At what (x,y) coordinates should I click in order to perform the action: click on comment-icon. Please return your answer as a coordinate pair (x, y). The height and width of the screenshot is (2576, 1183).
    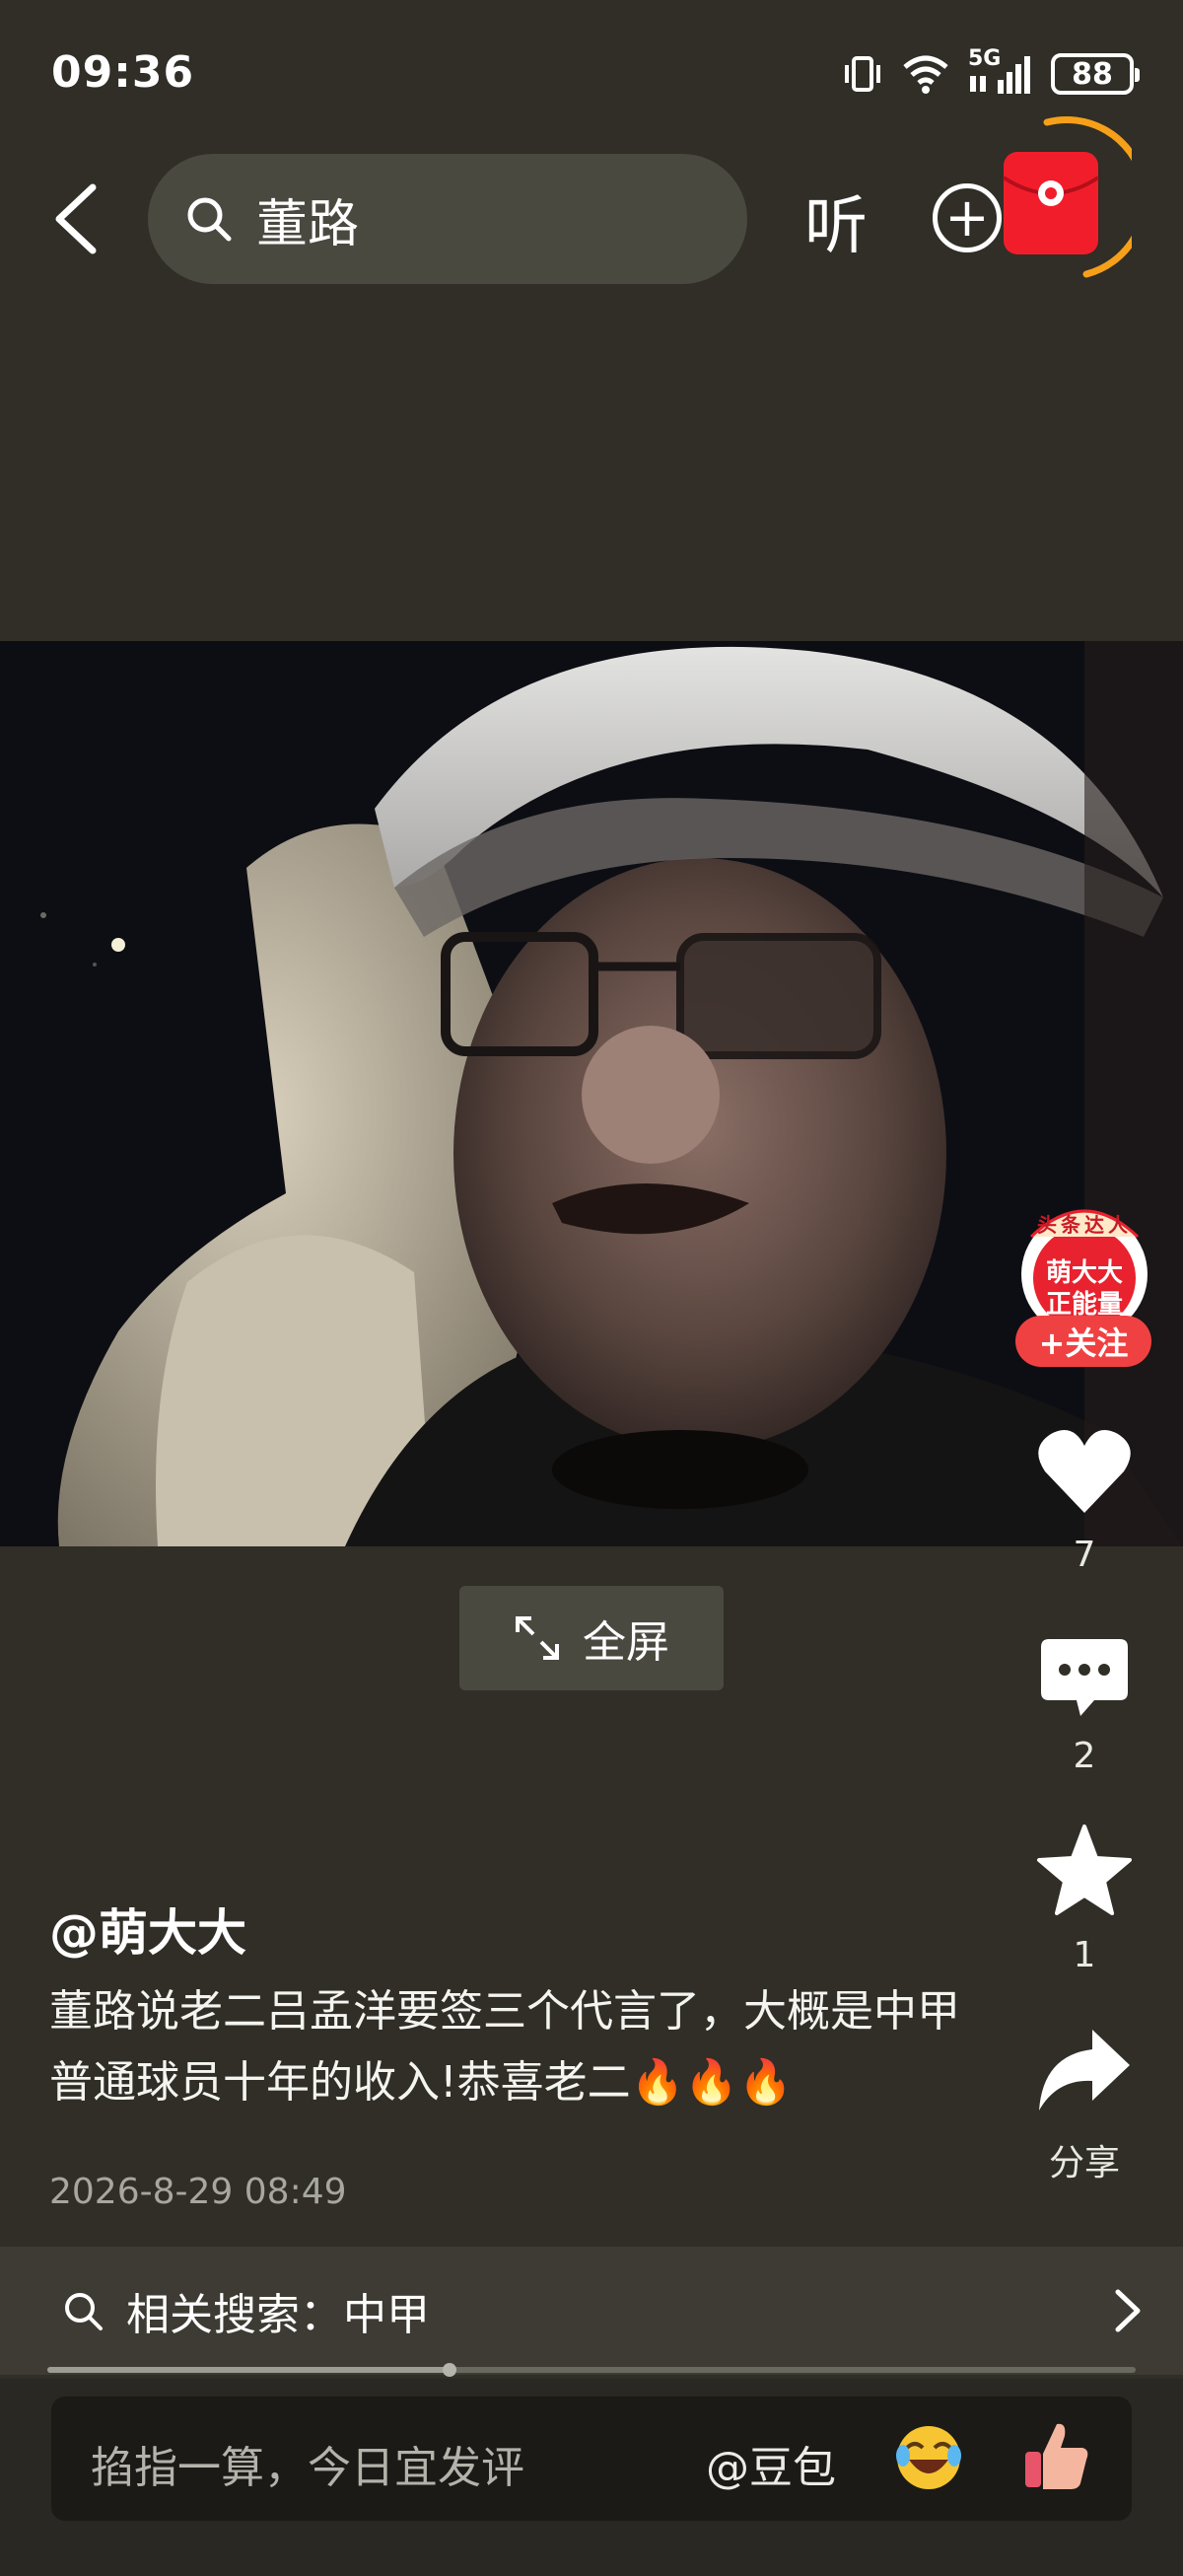
    Looking at the image, I should click on (1084, 1680).